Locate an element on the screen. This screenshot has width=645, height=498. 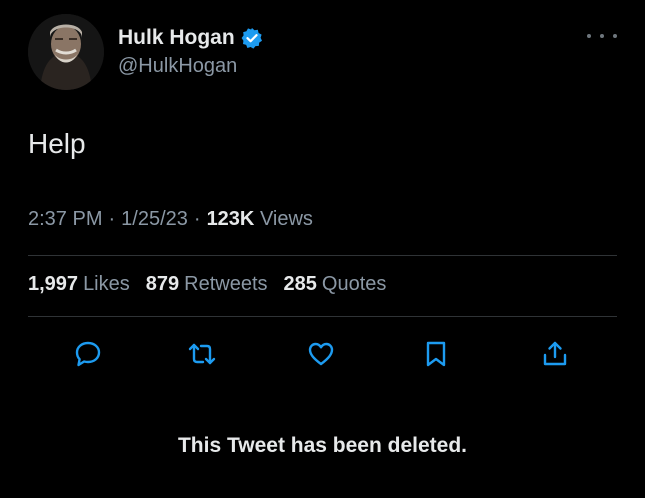
tweet-time: 2:37 PM is located at coordinates (65, 219).